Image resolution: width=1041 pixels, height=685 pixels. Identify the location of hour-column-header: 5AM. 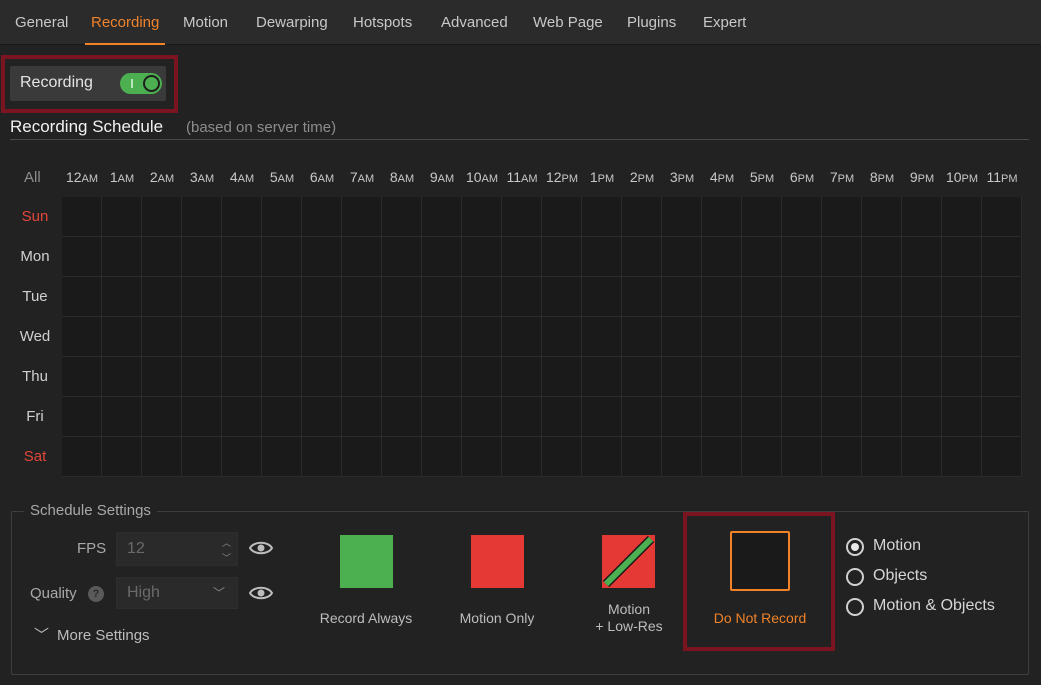
(282, 177).